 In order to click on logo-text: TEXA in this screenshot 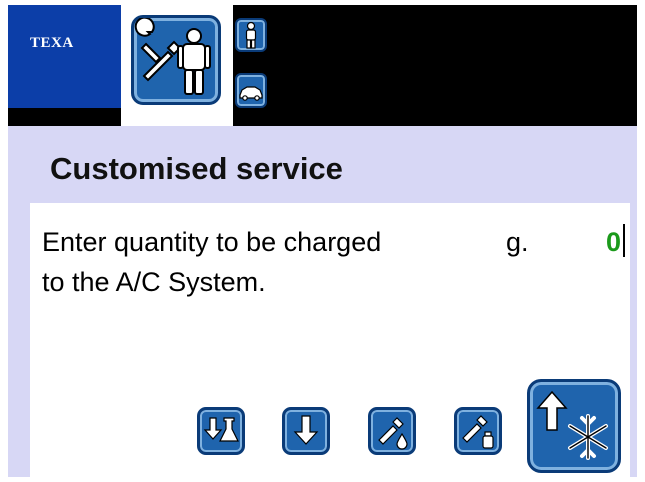, I will do `click(52, 43)`.